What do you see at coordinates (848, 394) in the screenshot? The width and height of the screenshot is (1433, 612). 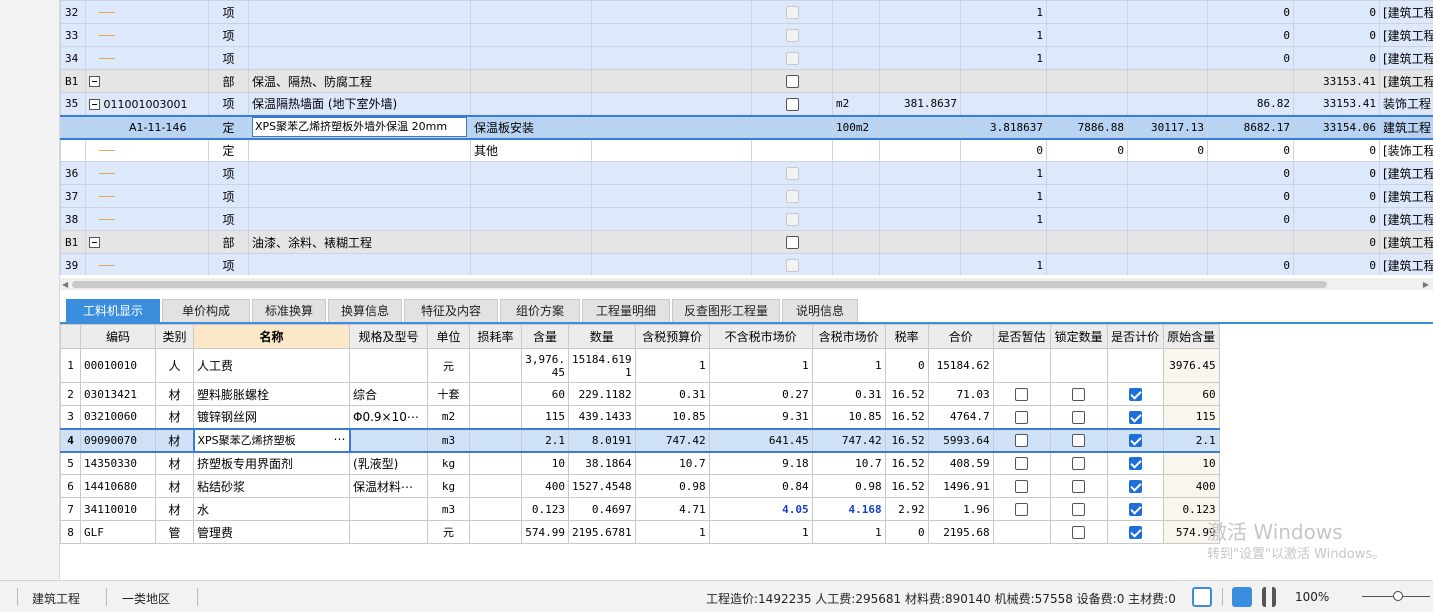 I see `market-price-cell: 0.31` at bounding box center [848, 394].